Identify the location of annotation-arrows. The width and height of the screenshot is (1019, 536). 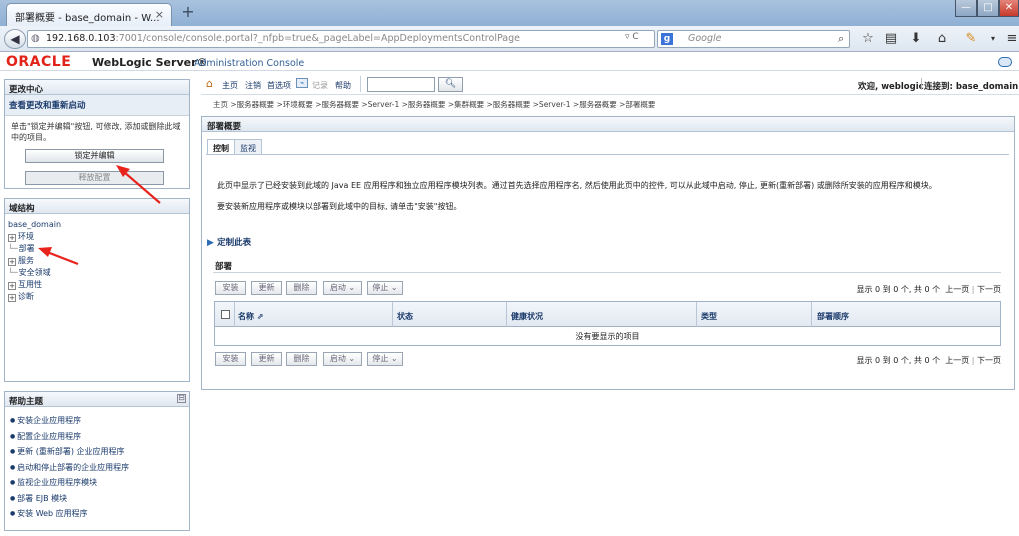
(99, 215).